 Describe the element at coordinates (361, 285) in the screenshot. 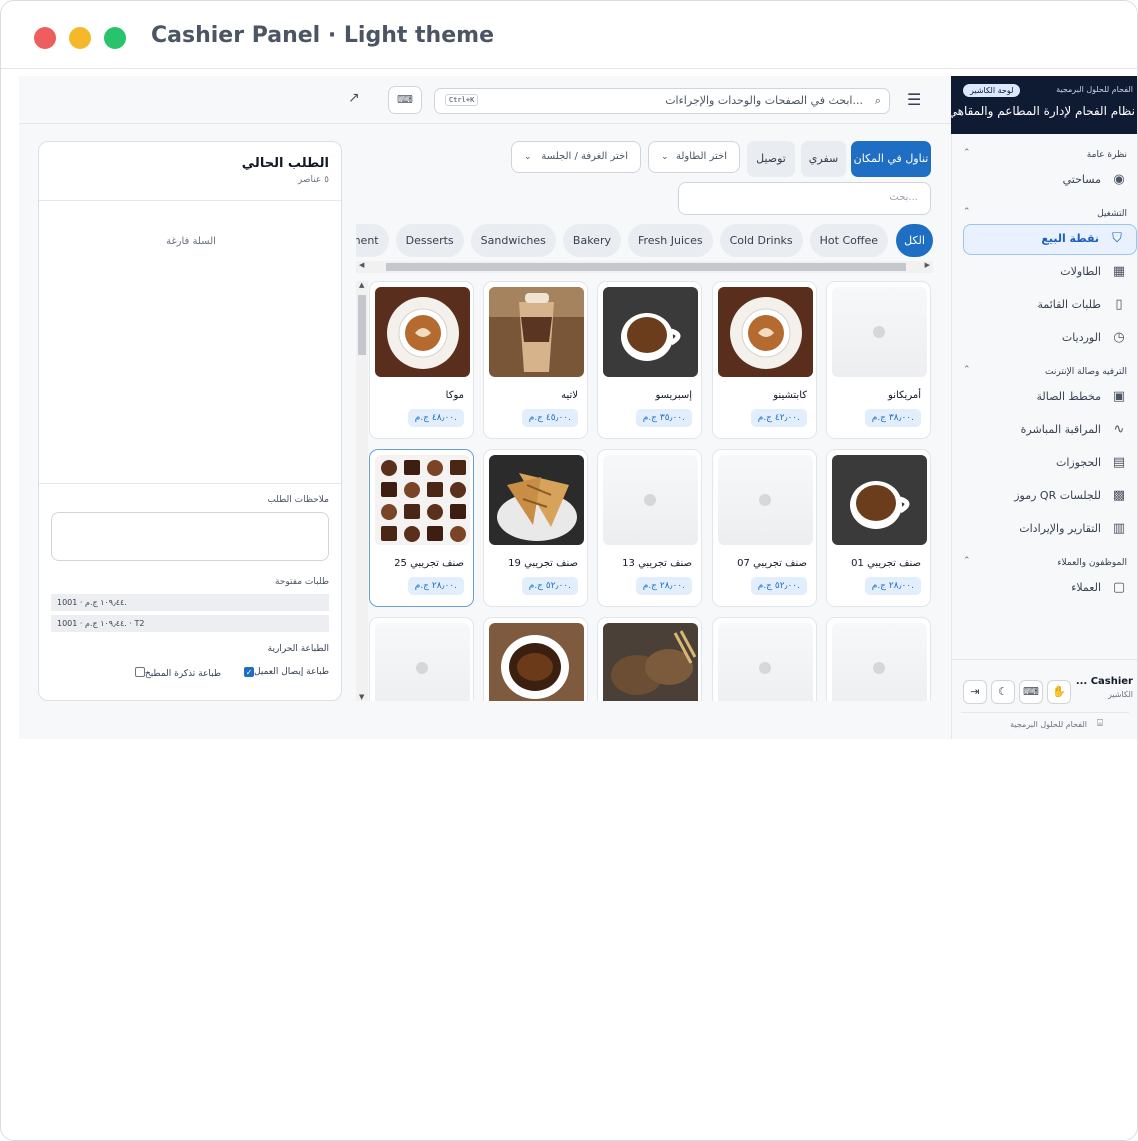

I see `scroll-up-icon: ▲` at that location.